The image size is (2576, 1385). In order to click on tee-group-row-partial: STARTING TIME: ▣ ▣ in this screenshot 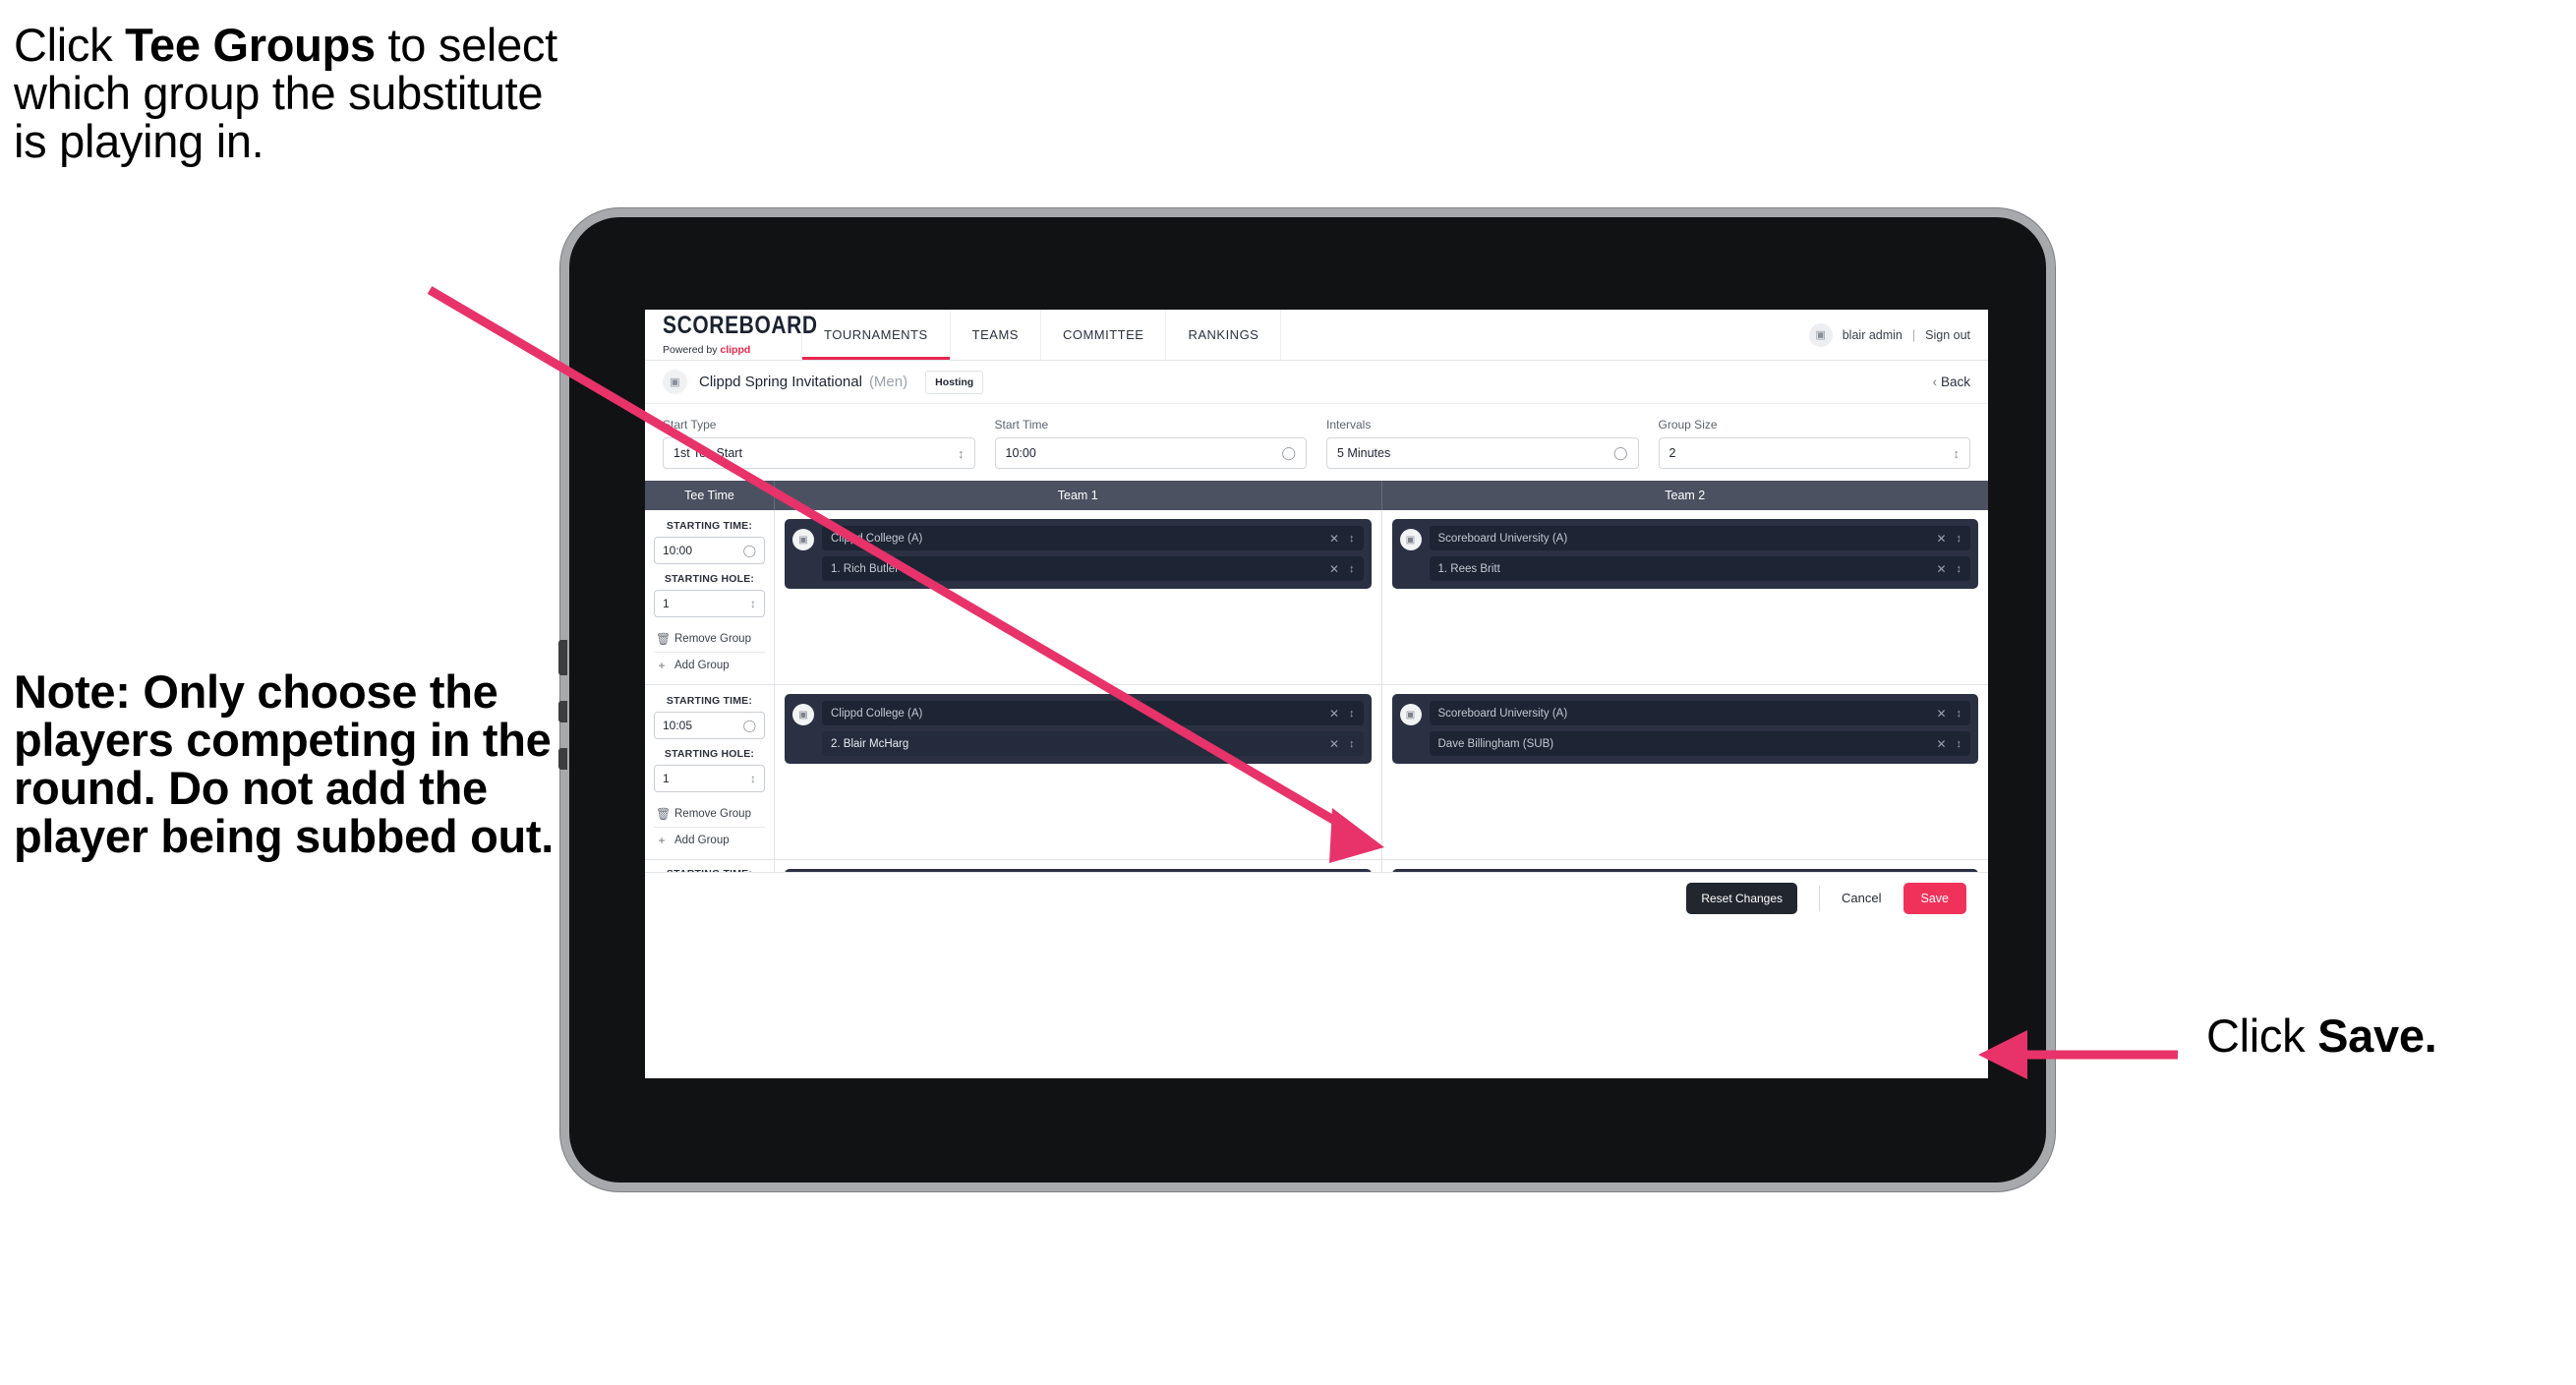, I will do `click(1316, 866)`.